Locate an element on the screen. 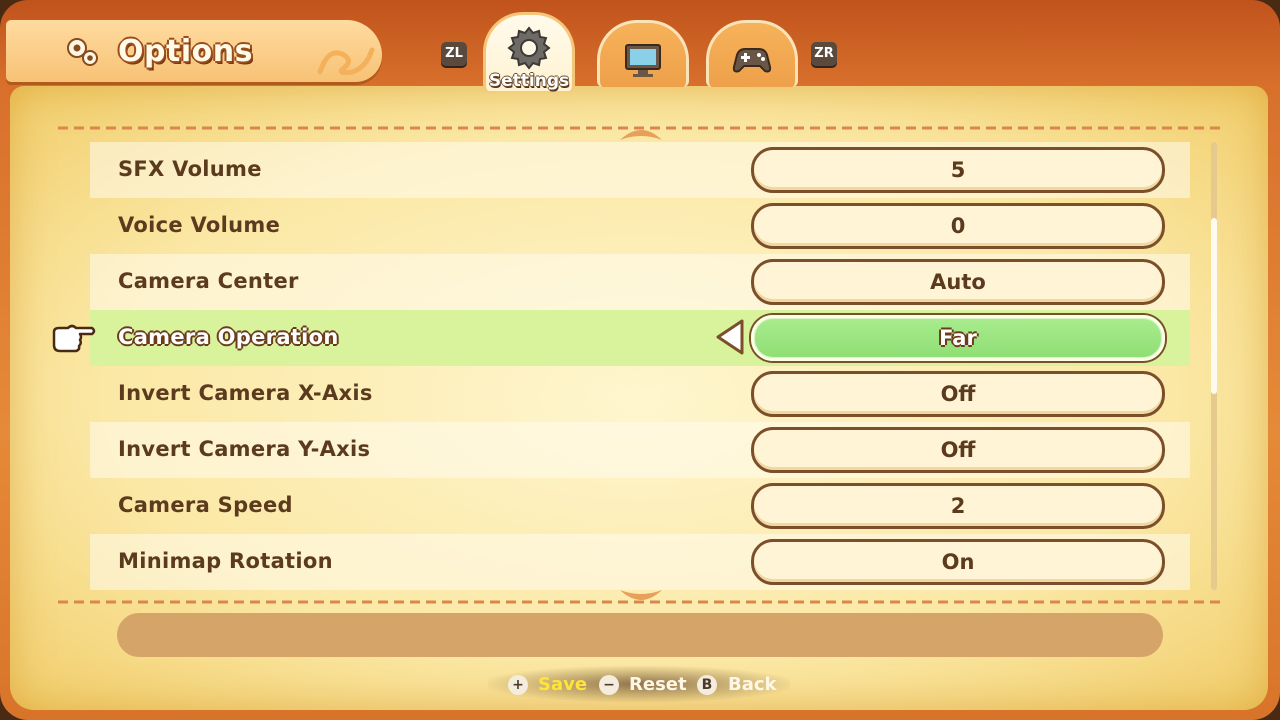  minus-button-icon: − is located at coordinates (609, 685).